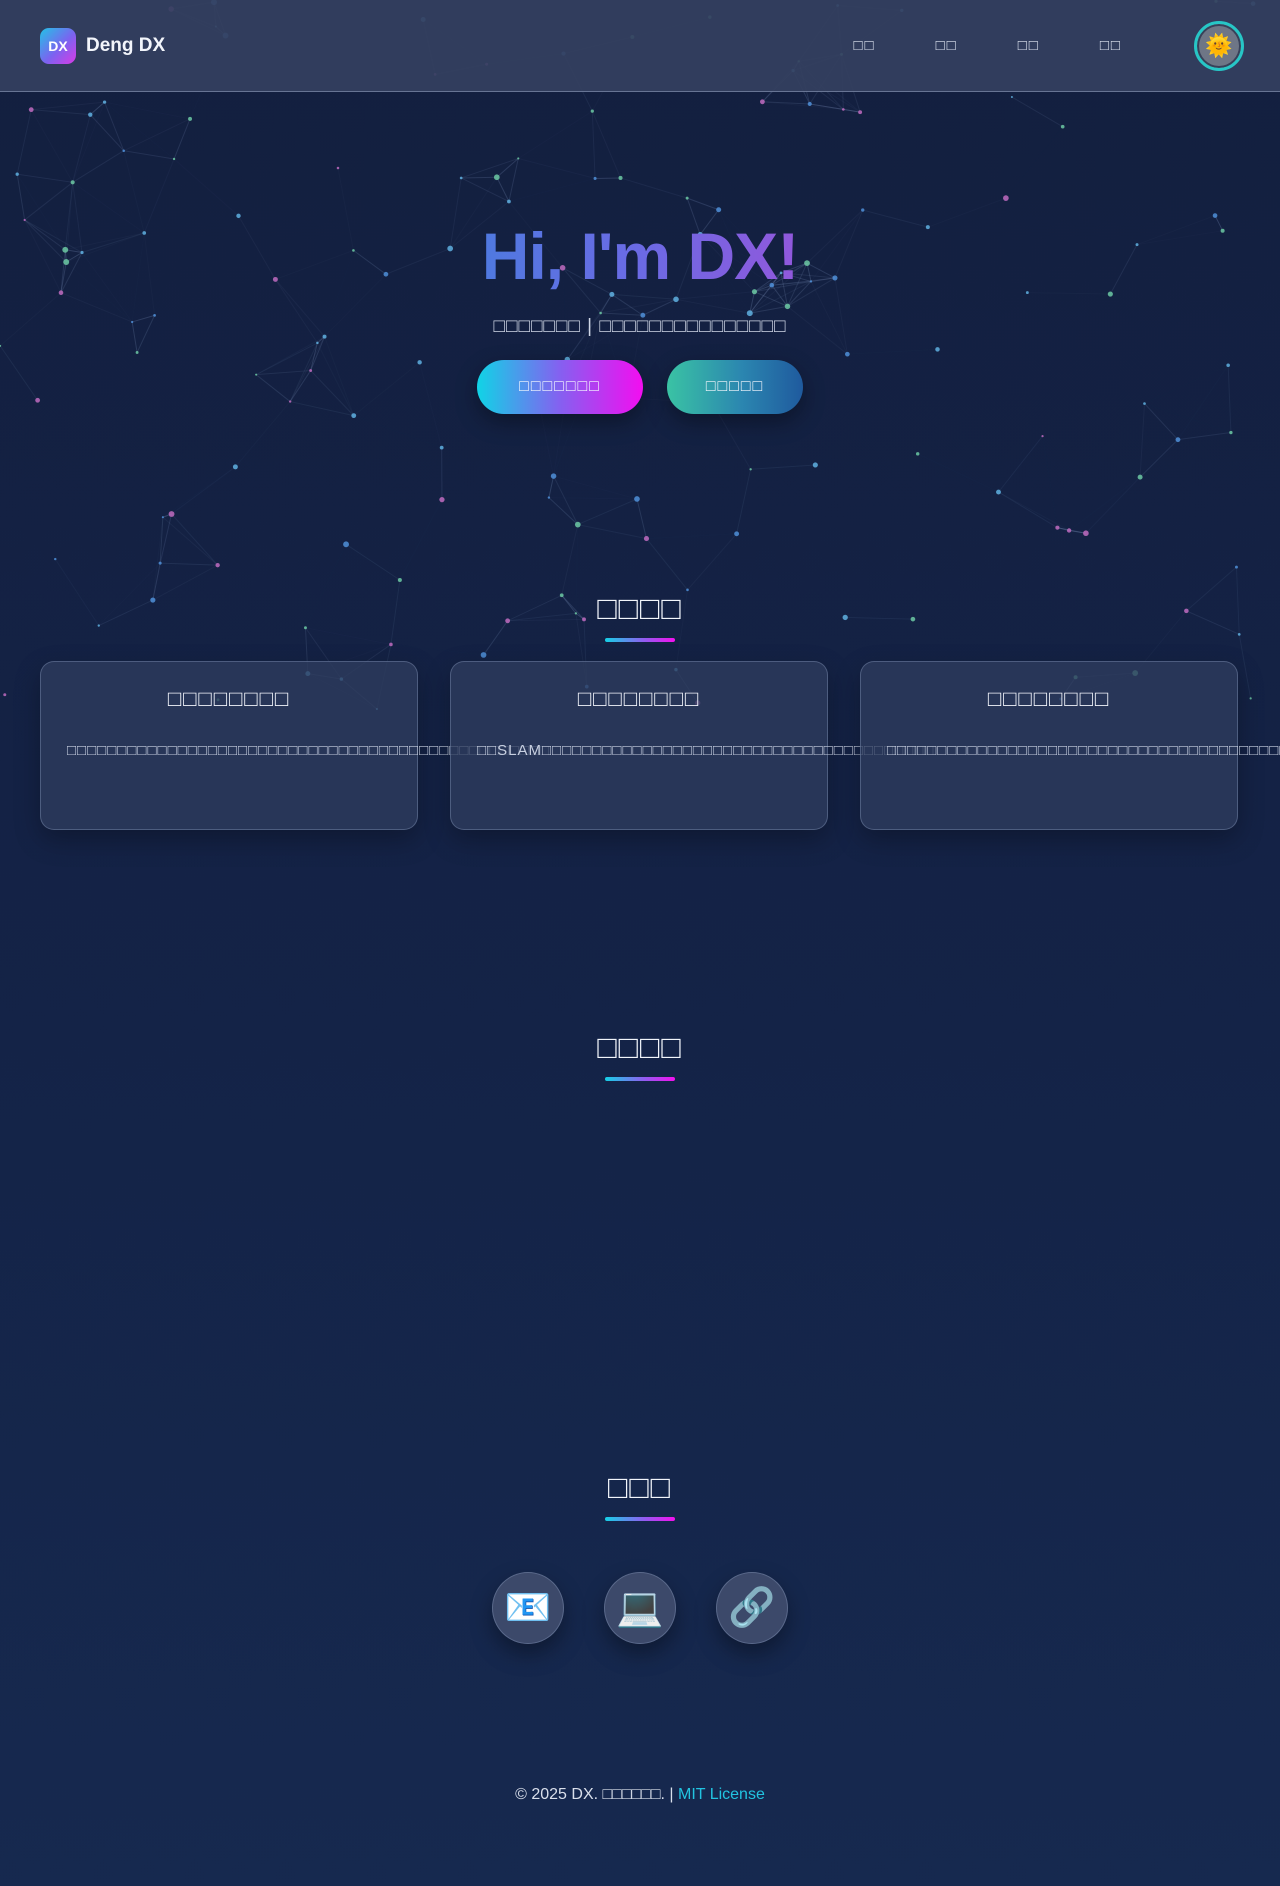  I want to click on logo-text: Deng DX, so click(126, 45).